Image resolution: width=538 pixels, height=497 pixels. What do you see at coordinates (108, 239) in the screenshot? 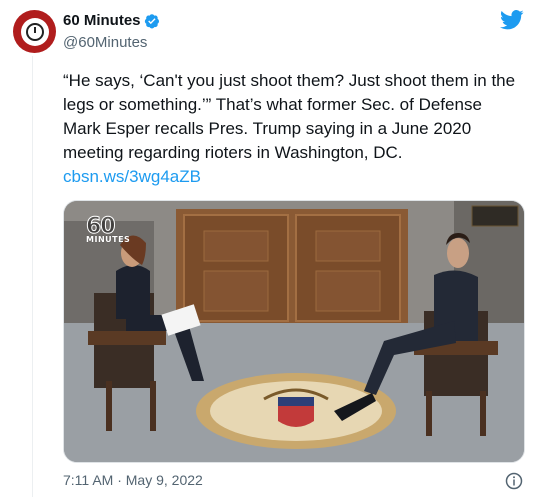
I see `logo-word: MINUTES` at bounding box center [108, 239].